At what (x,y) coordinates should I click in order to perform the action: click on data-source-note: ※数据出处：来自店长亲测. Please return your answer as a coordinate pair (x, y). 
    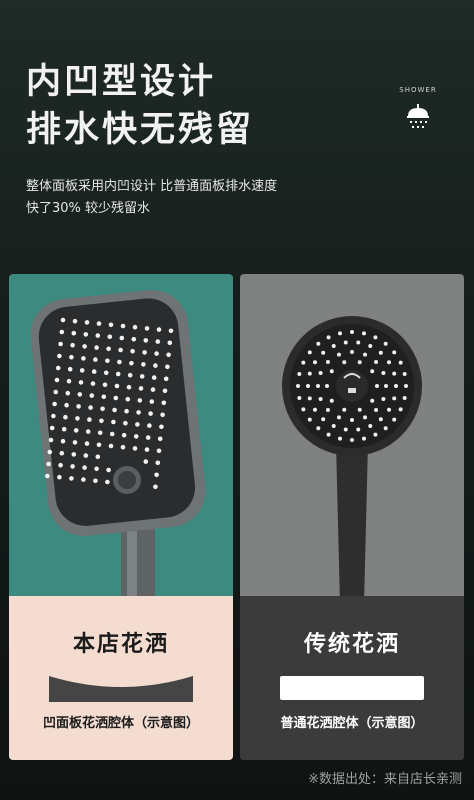
    Looking at the image, I should click on (385, 779).